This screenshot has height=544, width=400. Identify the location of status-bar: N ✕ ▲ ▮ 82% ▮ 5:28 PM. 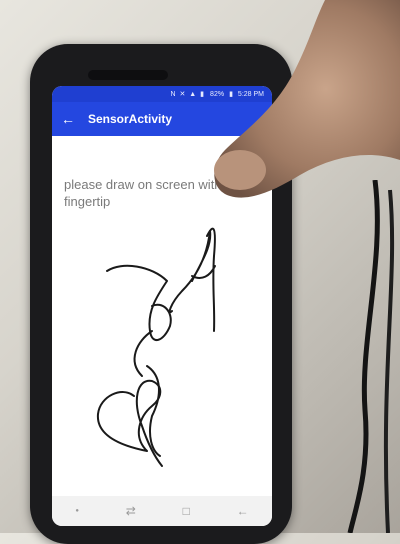
(162, 94).